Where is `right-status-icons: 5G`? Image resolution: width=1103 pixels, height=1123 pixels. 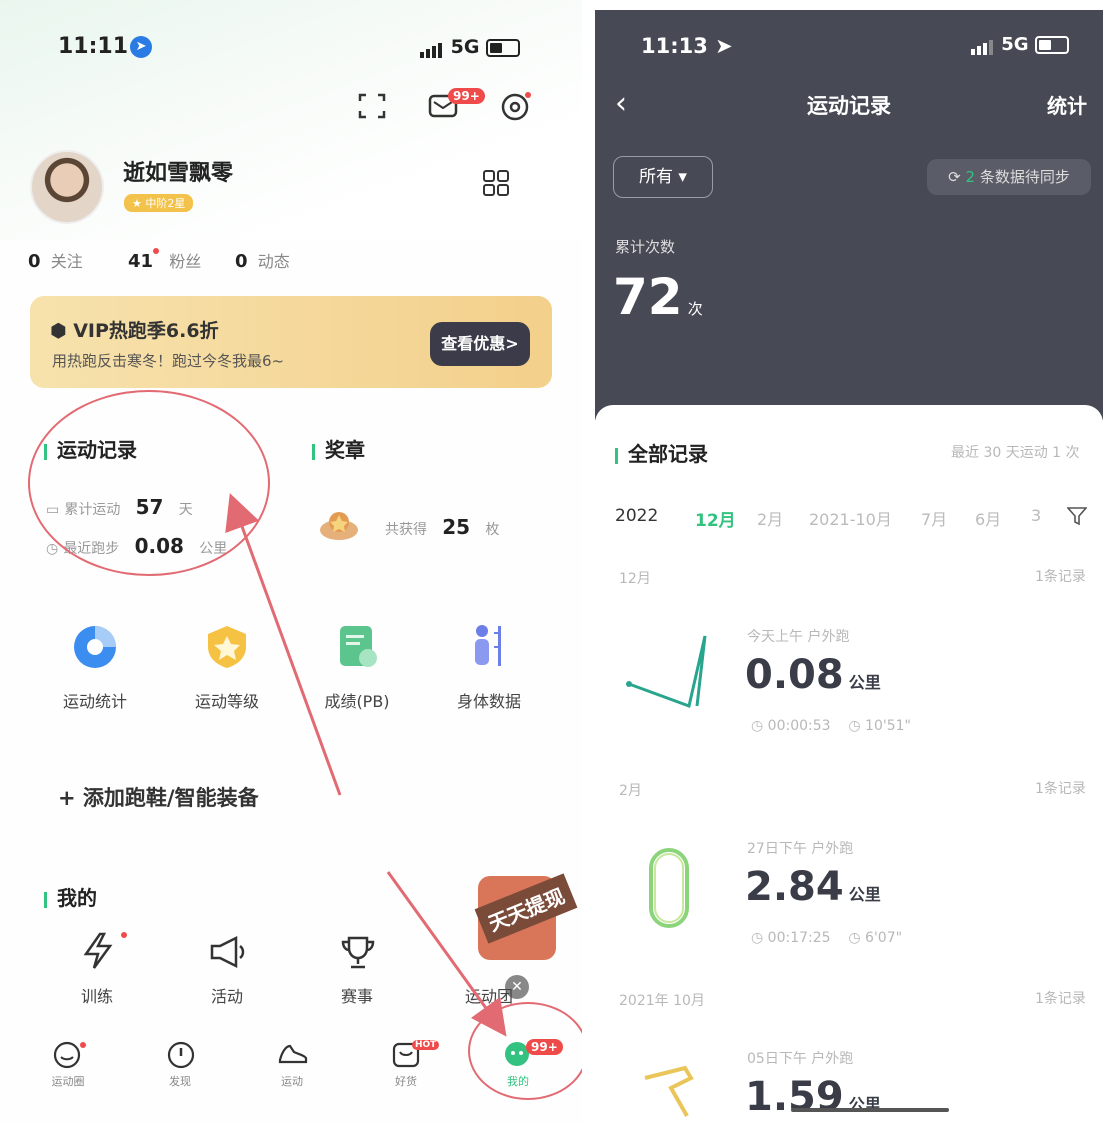 right-status-icons: 5G is located at coordinates (1020, 44).